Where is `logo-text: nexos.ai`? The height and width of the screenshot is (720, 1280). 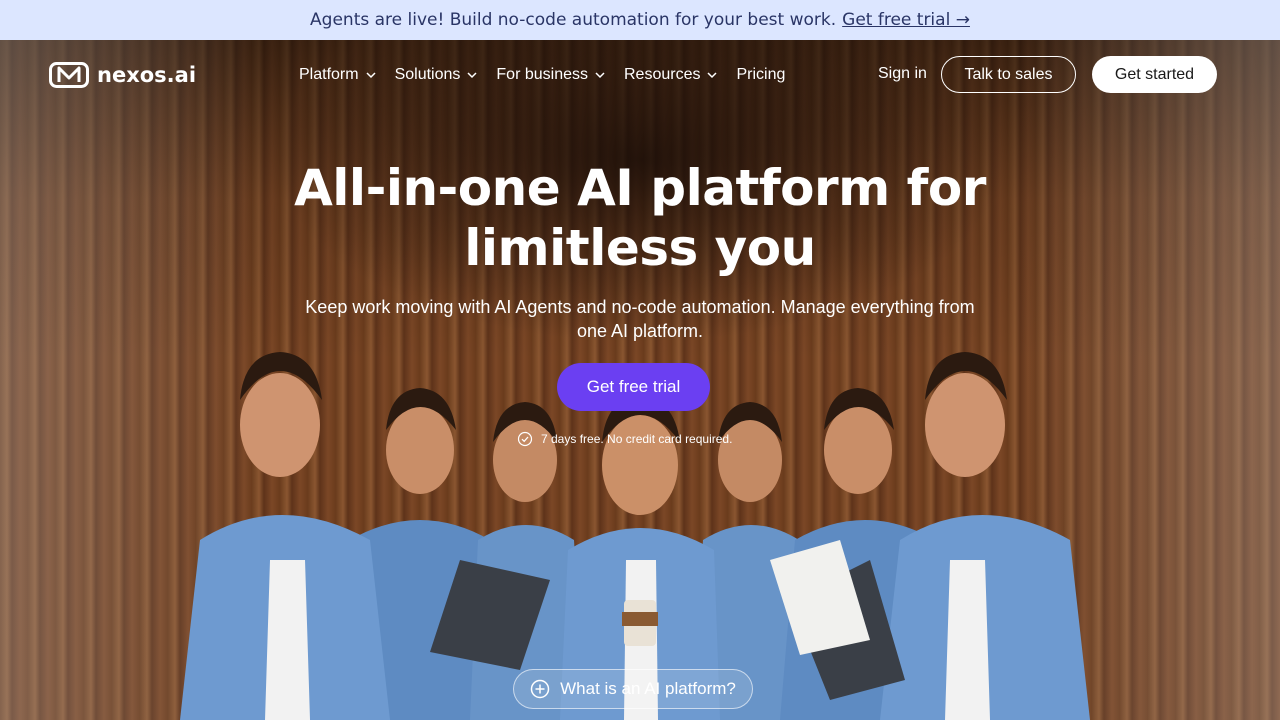 logo-text: nexos.ai is located at coordinates (147, 75).